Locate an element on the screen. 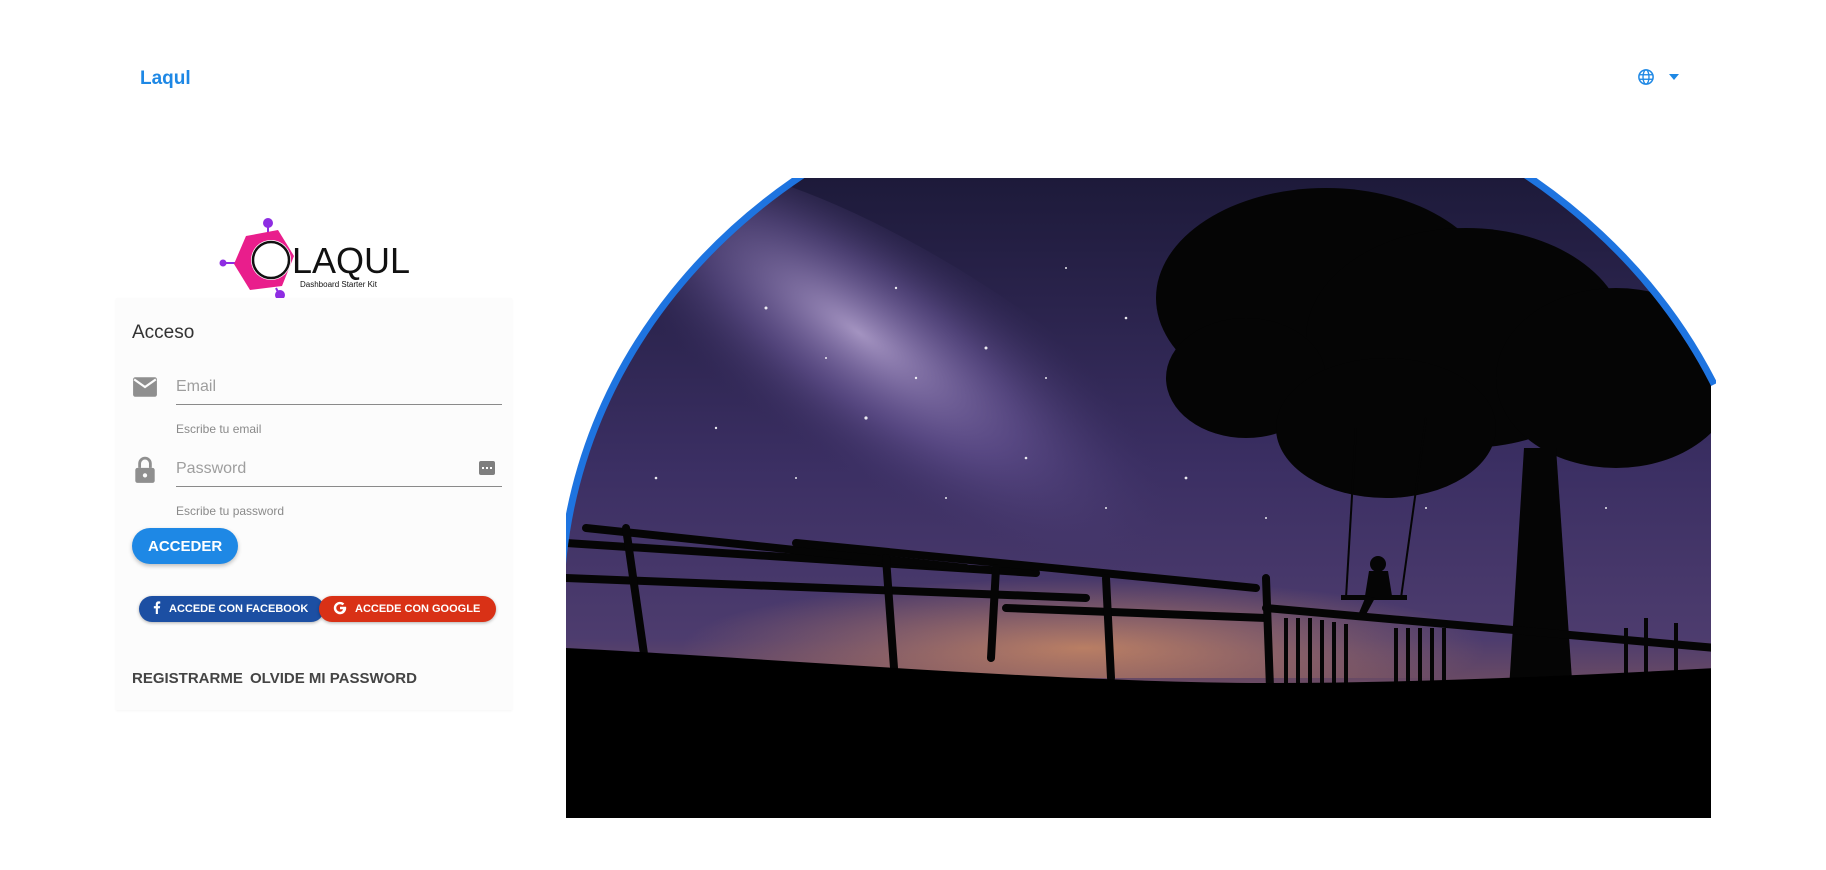 This screenshot has height=870, width=1826. globe-icon is located at coordinates (1646, 77).